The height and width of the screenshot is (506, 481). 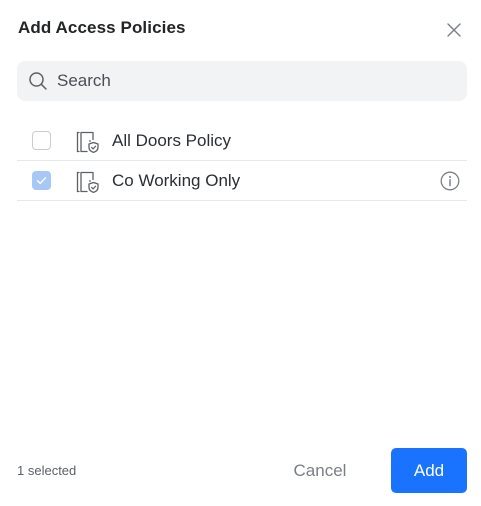 I want to click on policy-label: Co Working Only, so click(x=176, y=180).